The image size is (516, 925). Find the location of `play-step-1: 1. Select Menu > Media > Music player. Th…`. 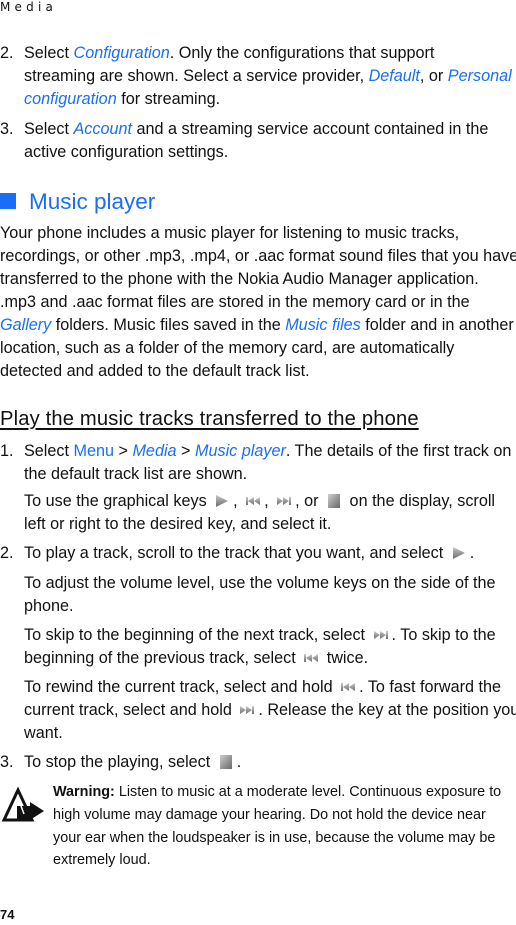

play-step-1: 1. Select Menu > Media > Music player. Th… is located at coordinates (256, 451).